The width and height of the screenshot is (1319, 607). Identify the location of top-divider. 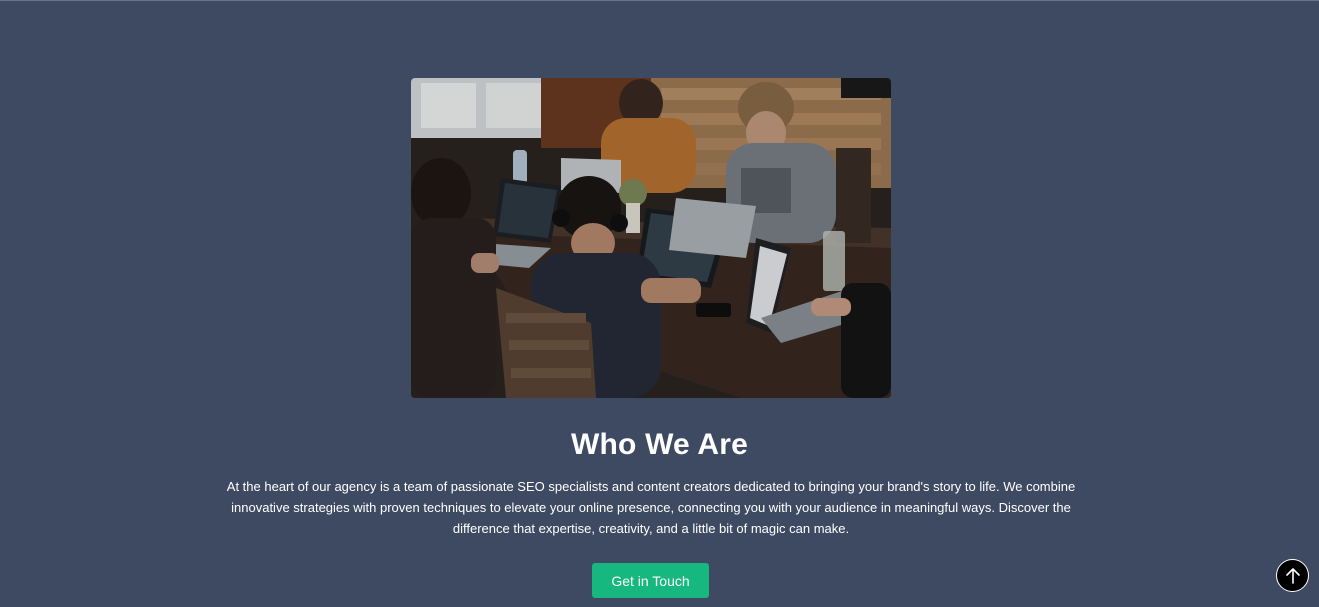
(659, 0).